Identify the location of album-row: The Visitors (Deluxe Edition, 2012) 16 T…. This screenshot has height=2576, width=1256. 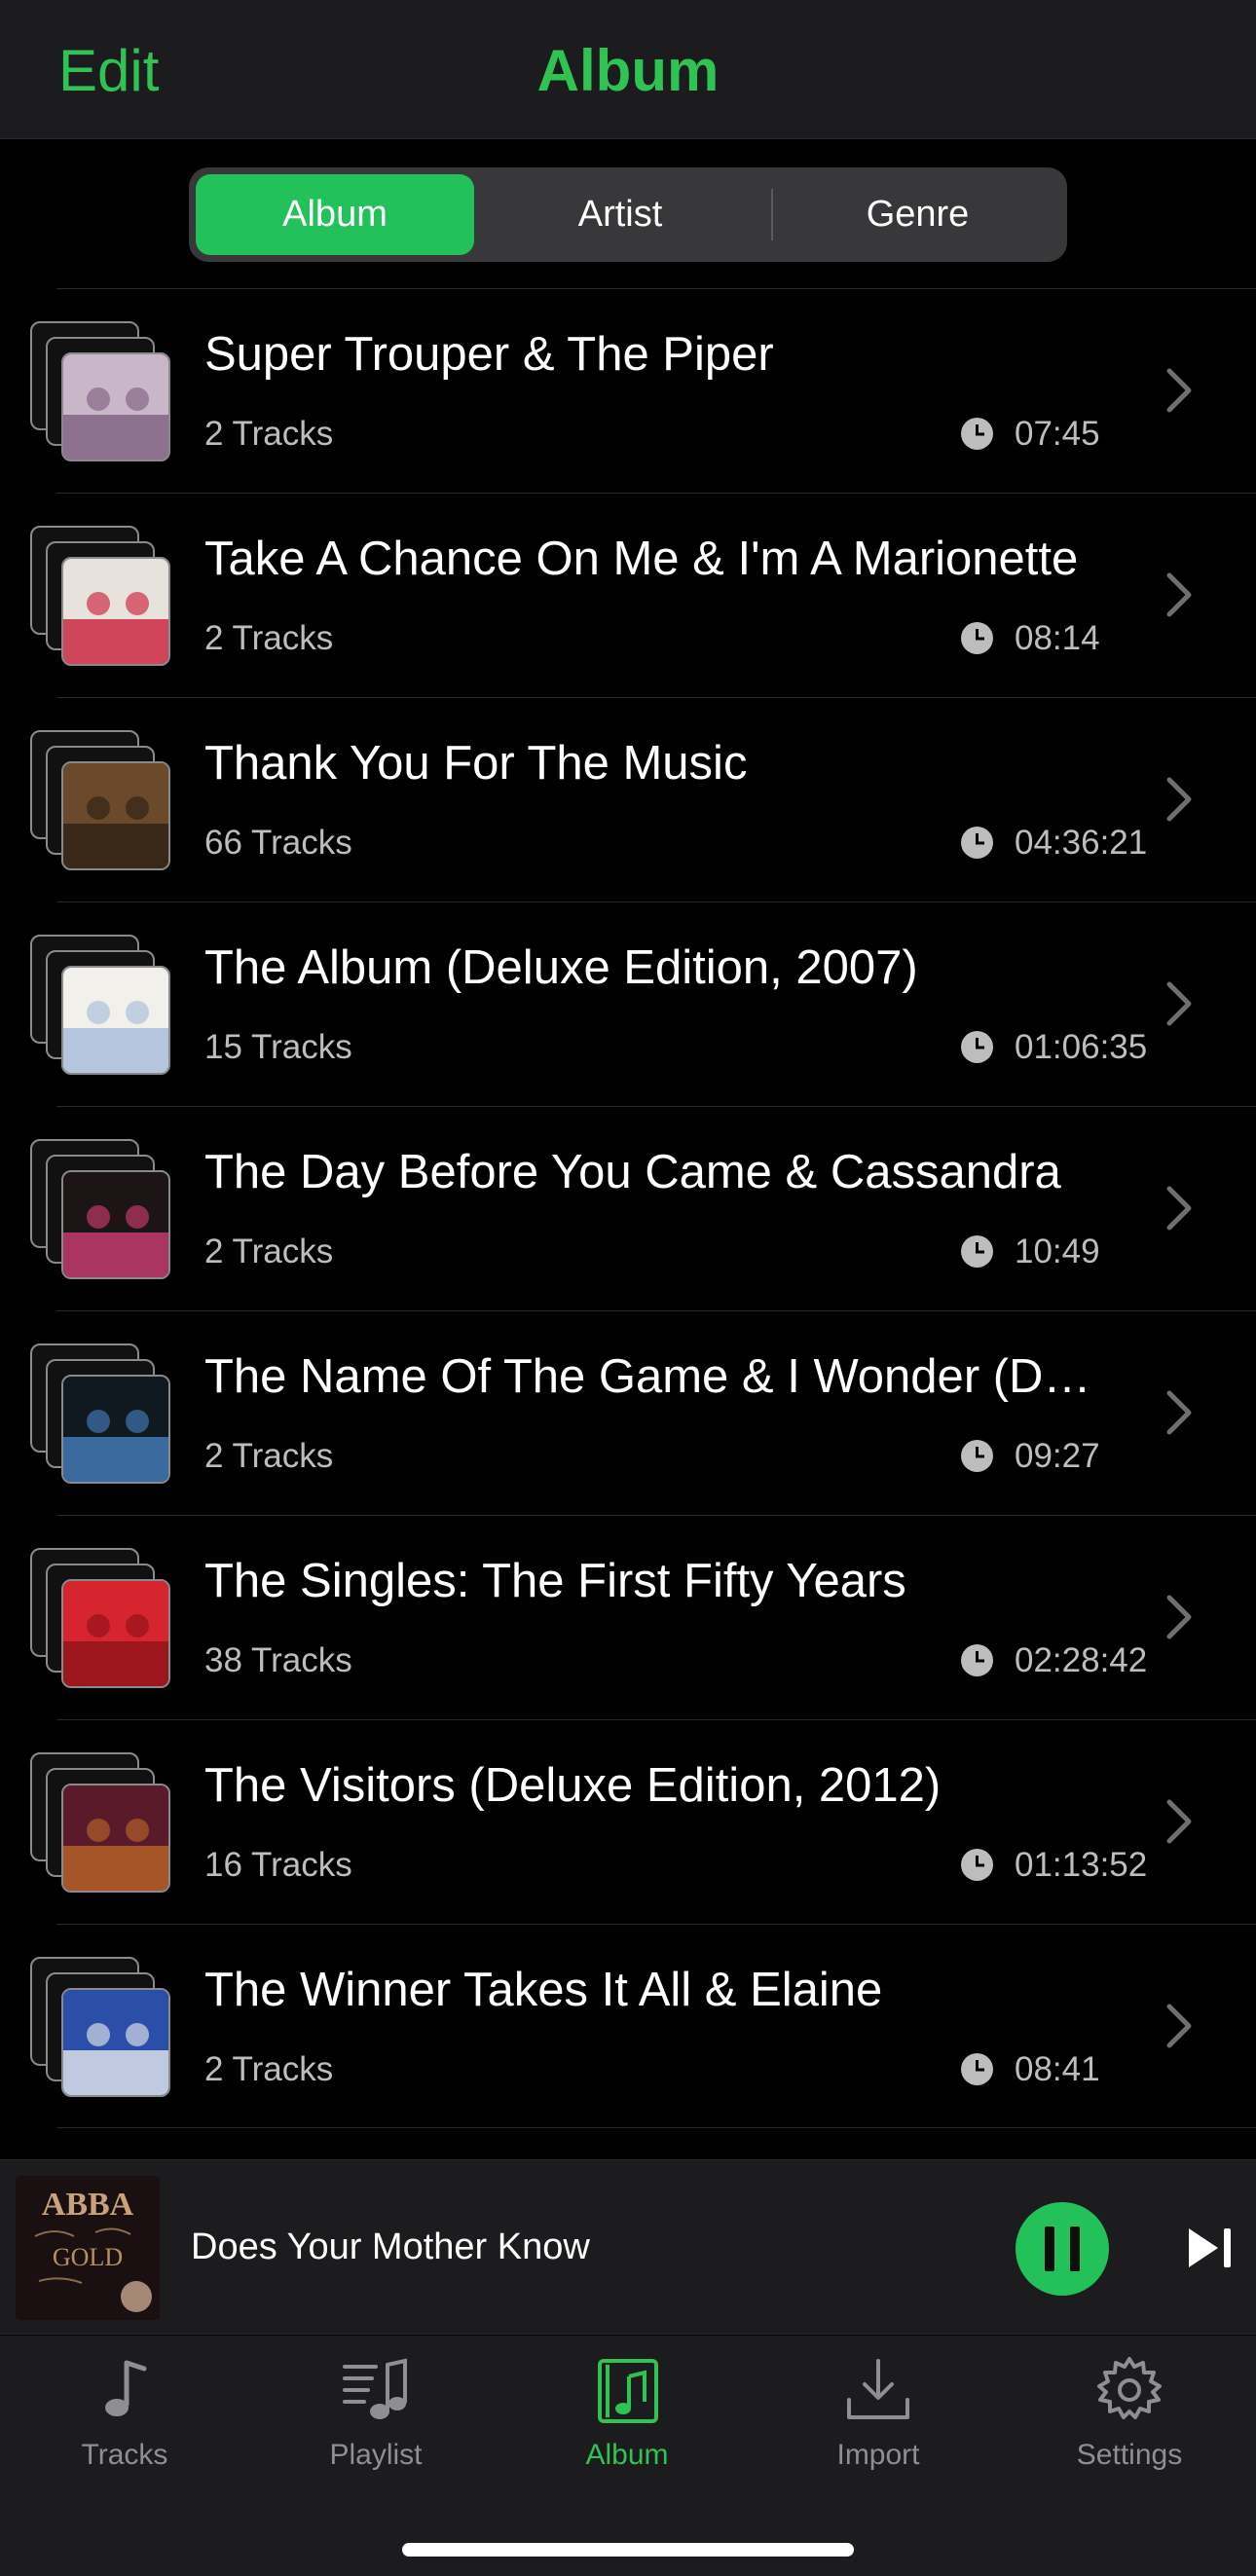
(628, 1821).